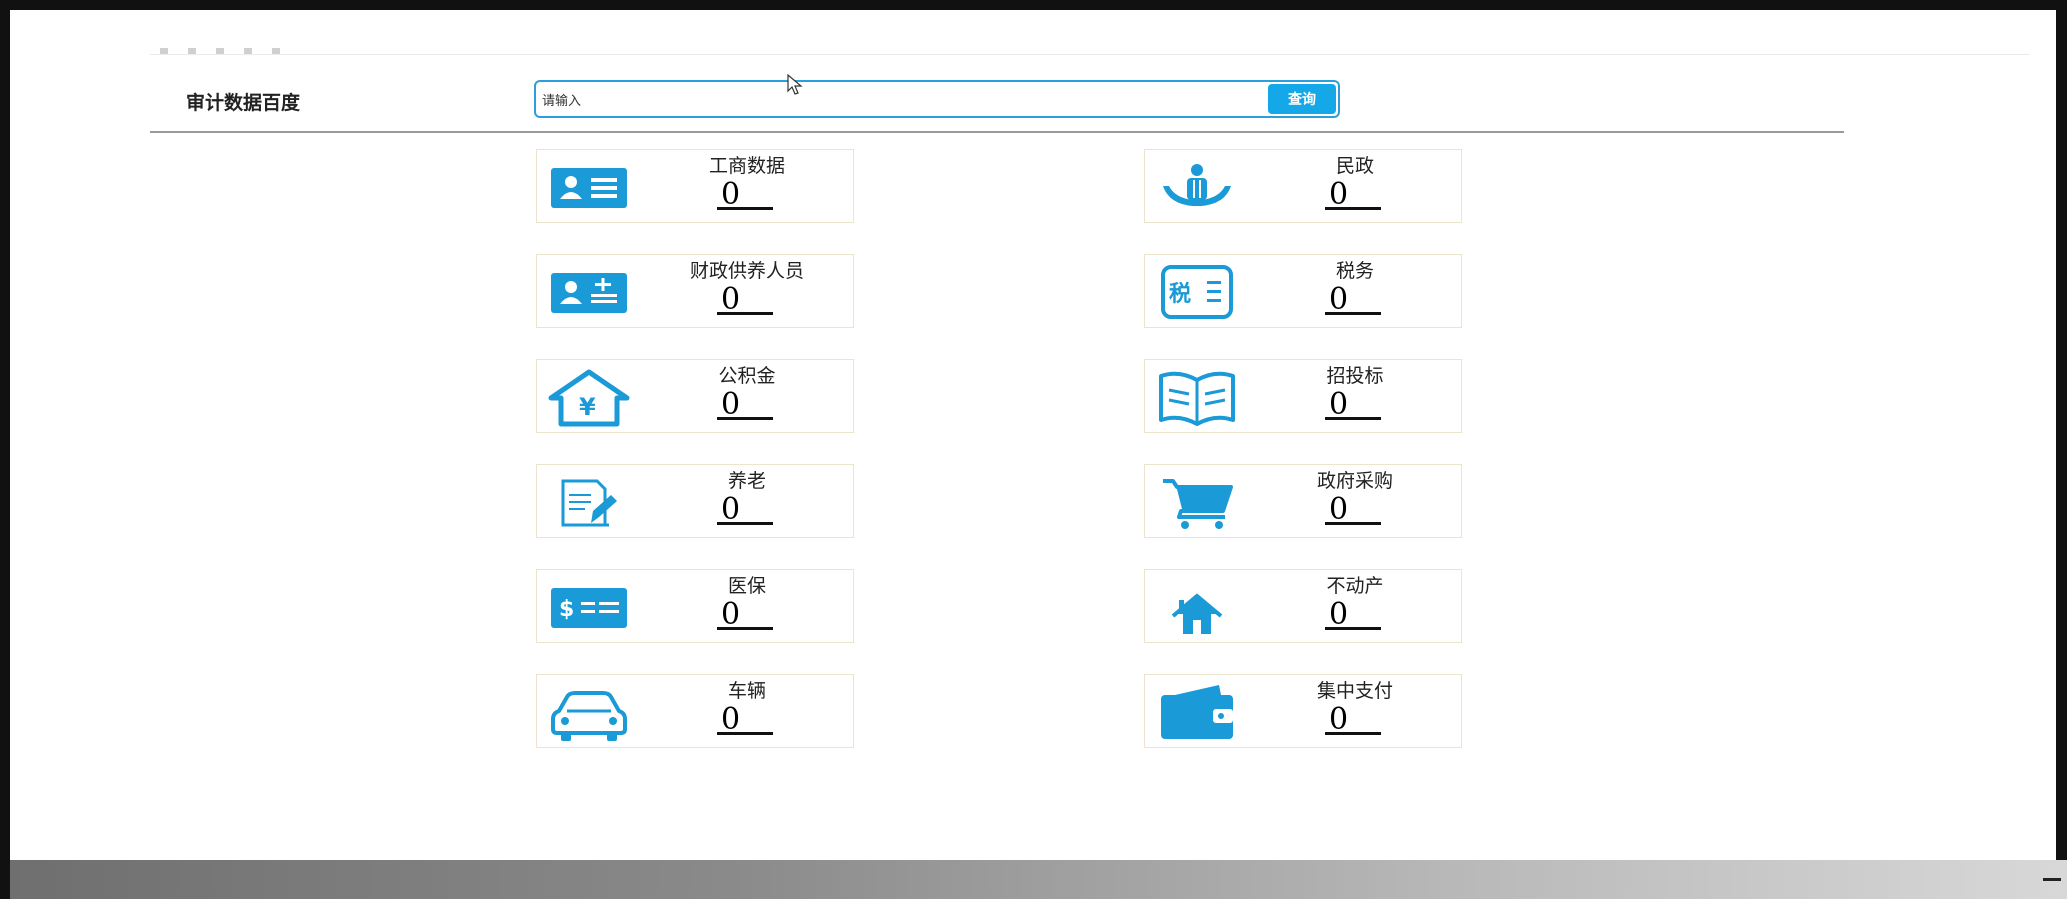 The height and width of the screenshot is (899, 2067). Describe the element at coordinates (1354, 691) in the screenshot. I see `card-label: 集中支付` at that location.